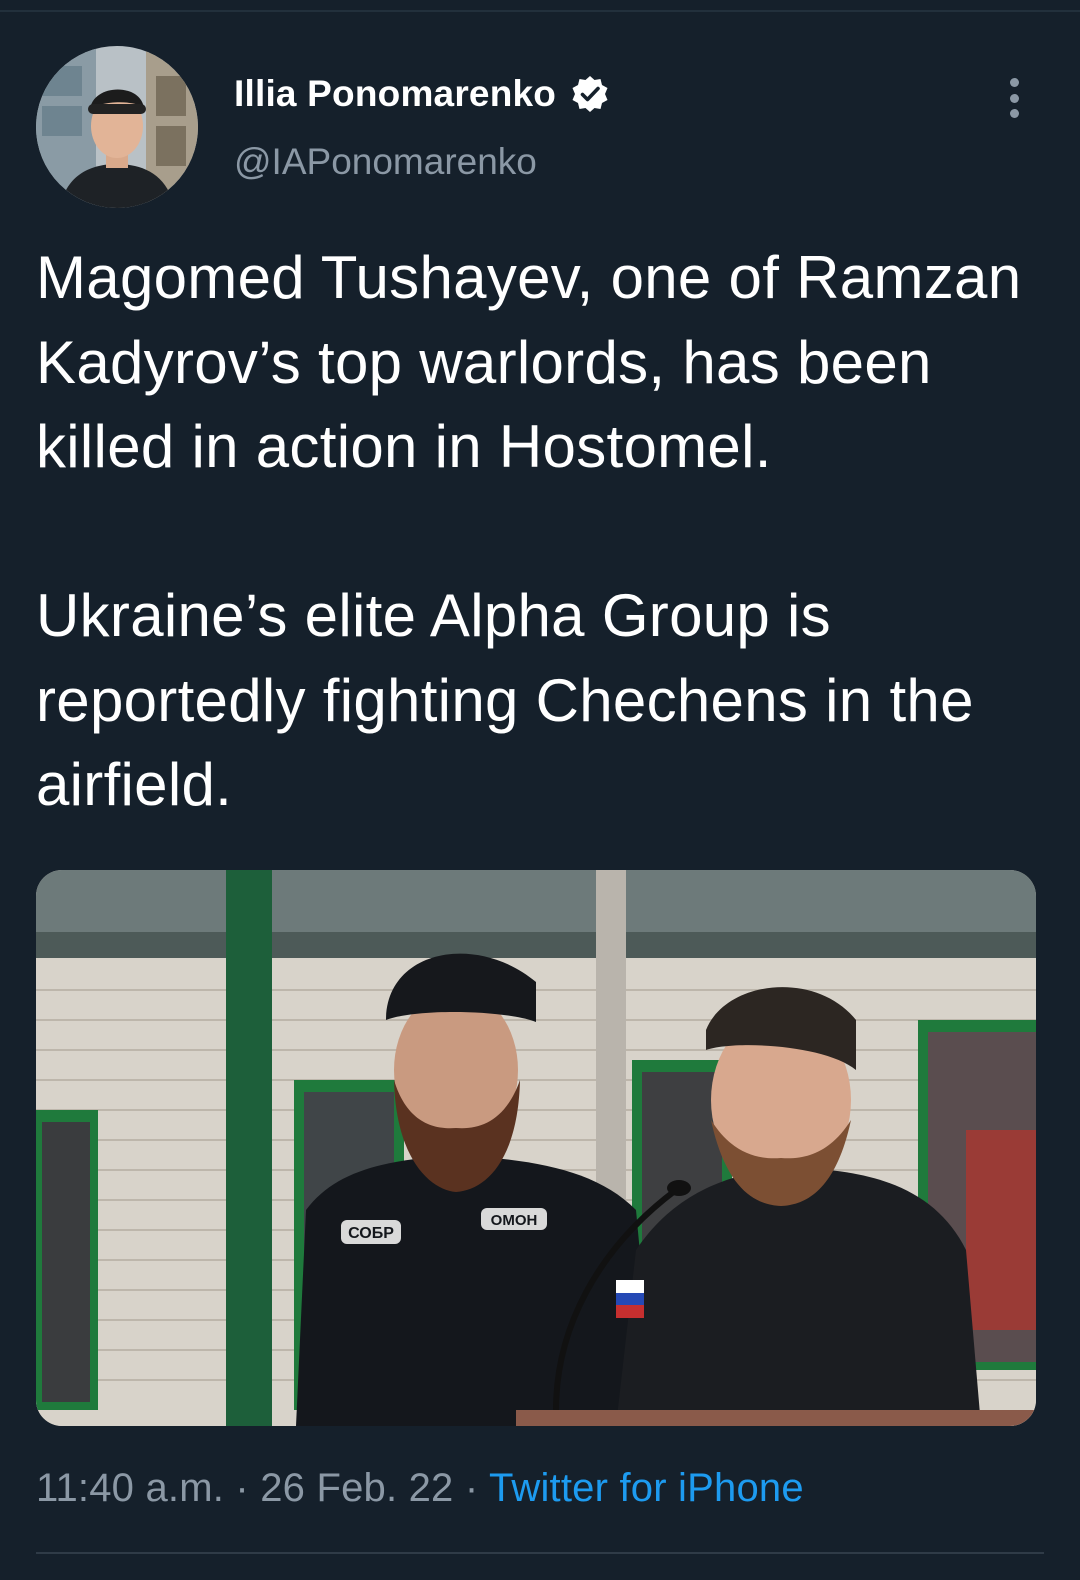  I want to click on top-divider, so click(540, 11).